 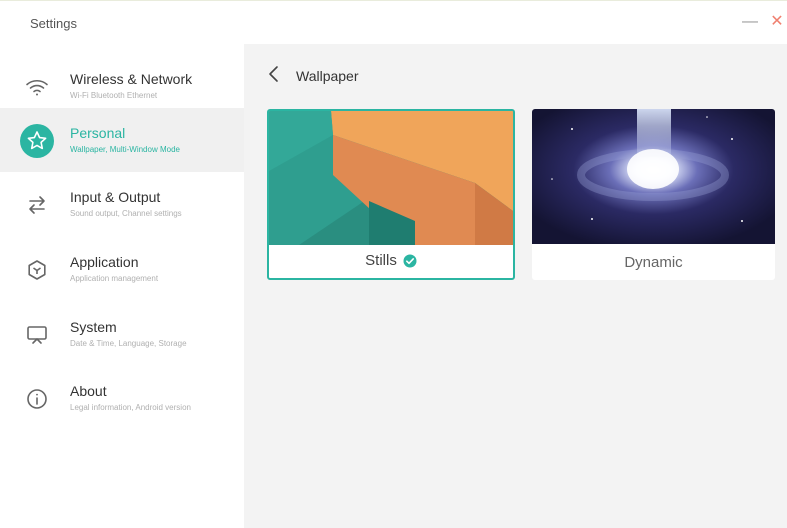 I want to click on close-button: ✕, so click(x=777, y=22).